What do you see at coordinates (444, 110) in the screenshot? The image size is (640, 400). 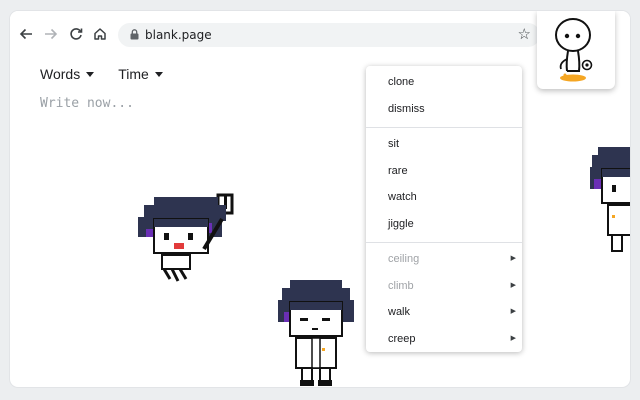 I see `menu-item-dismiss: dismiss` at bounding box center [444, 110].